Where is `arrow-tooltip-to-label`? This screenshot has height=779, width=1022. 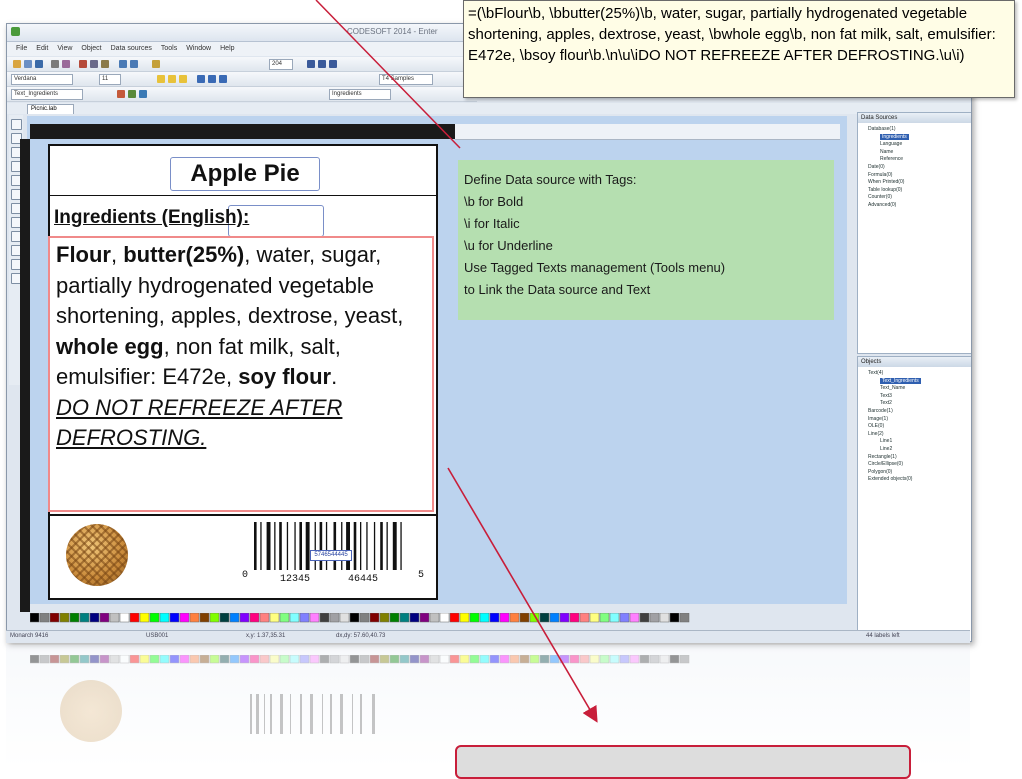
arrow-tooltip-to-label is located at coordinates (388, 74).